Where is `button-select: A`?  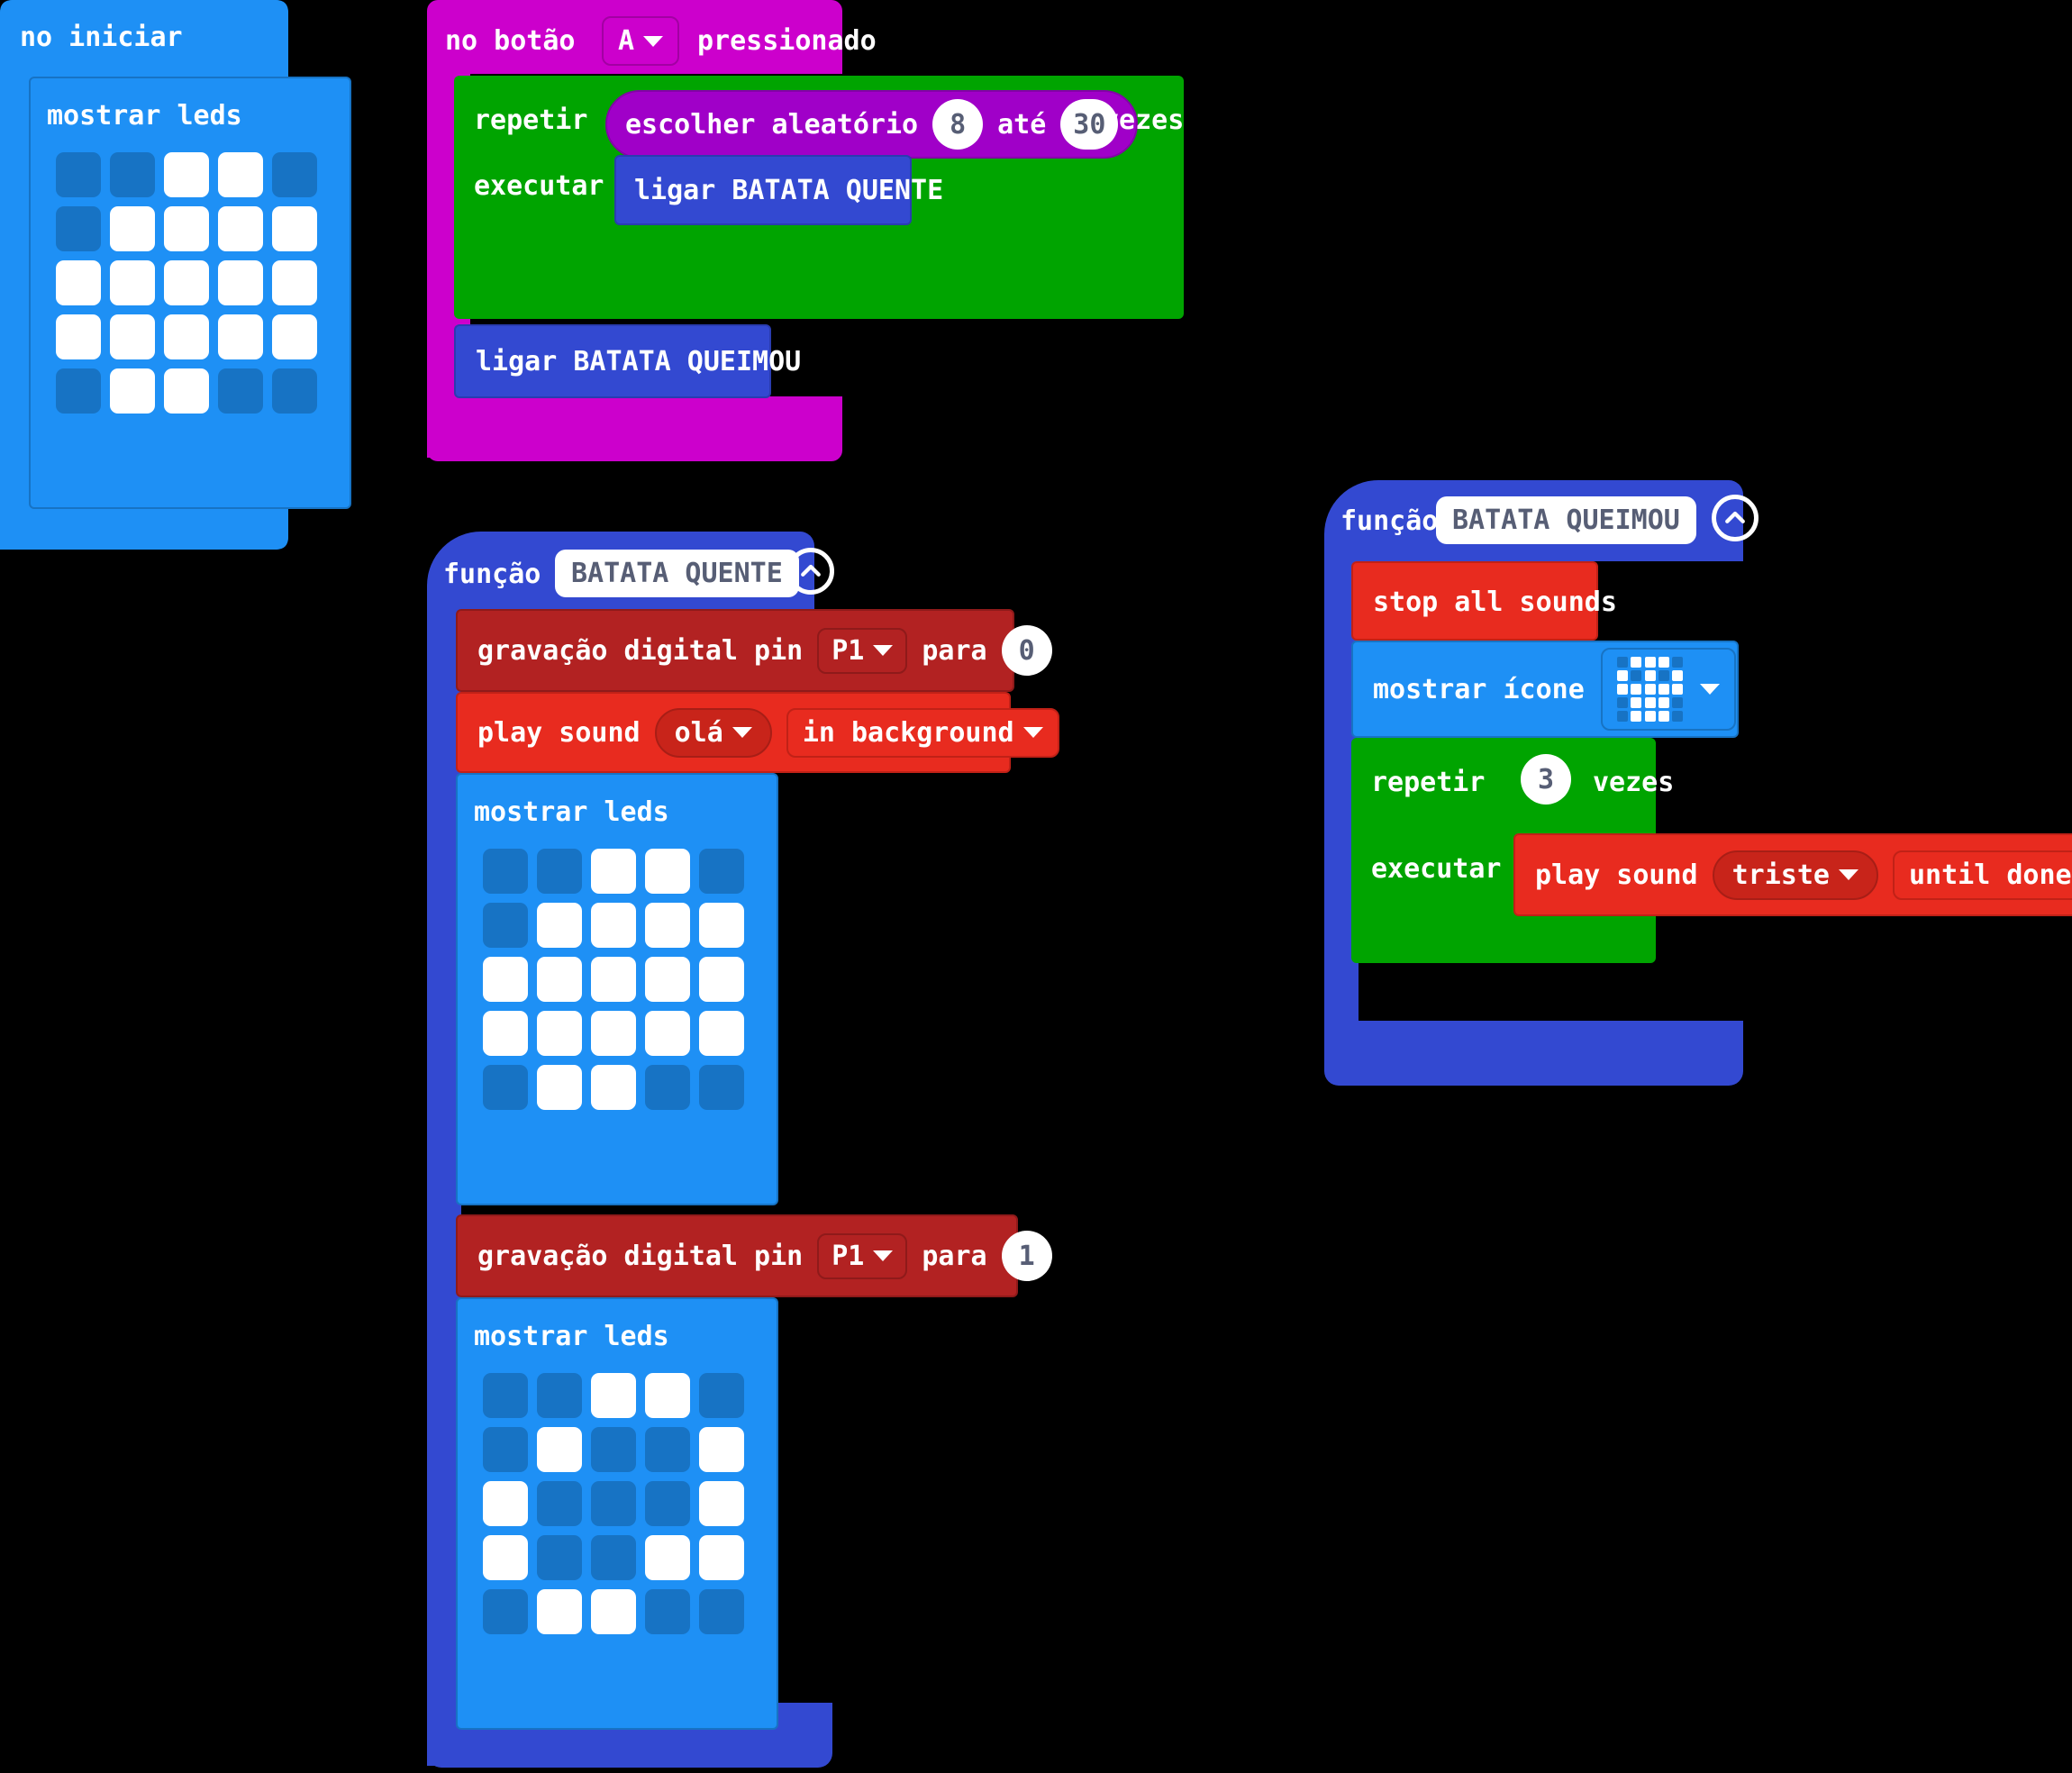
button-select: A is located at coordinates (641, 41).